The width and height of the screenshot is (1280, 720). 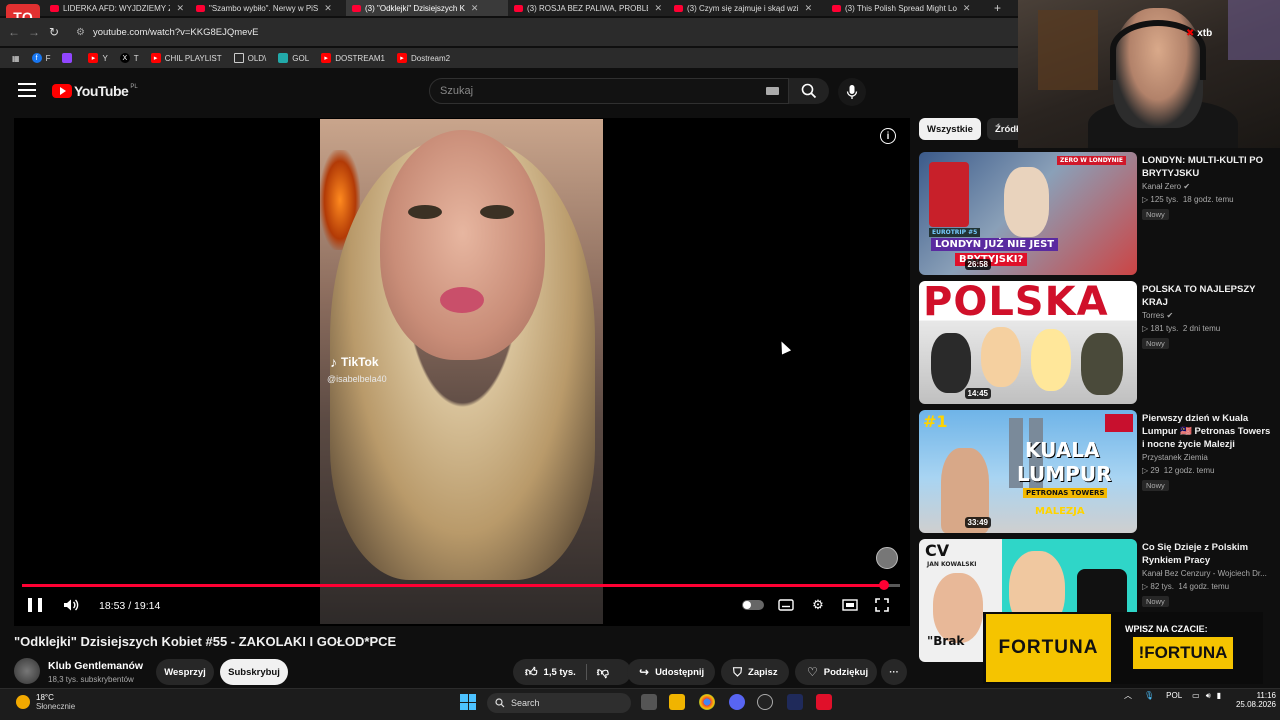 I want to click on youtube-icon: ▸, so click(x=93, y=58).